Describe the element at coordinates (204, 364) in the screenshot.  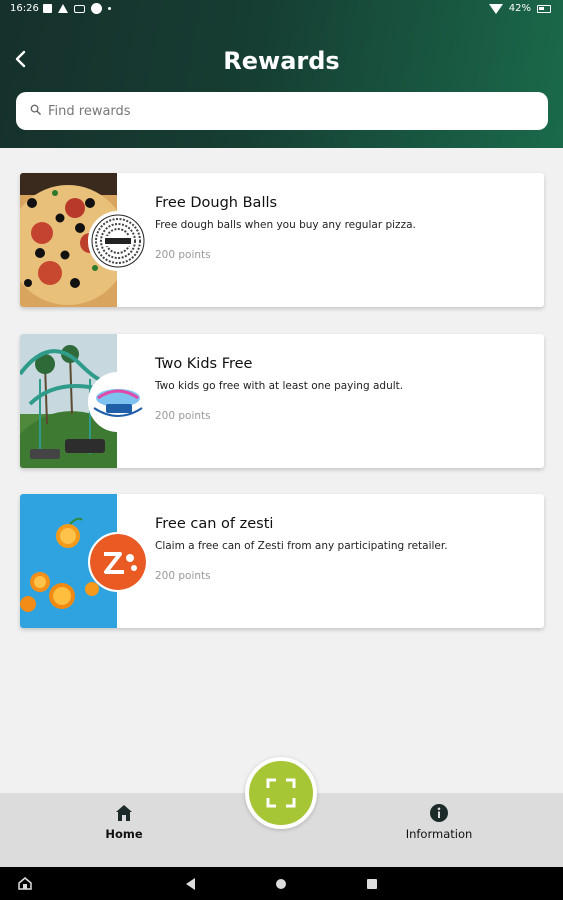
I see `reward-title: Two Kids Free` at that location.